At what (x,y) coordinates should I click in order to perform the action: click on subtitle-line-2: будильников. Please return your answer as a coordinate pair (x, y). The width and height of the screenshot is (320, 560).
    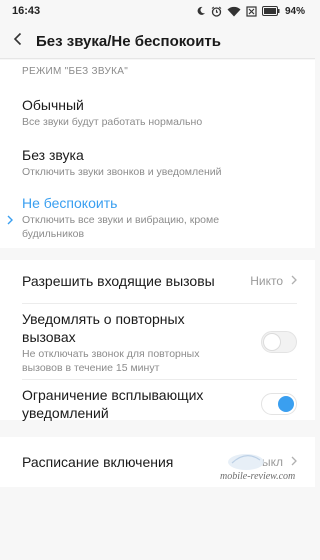
    Looking at the image, I should click on (53, 234).